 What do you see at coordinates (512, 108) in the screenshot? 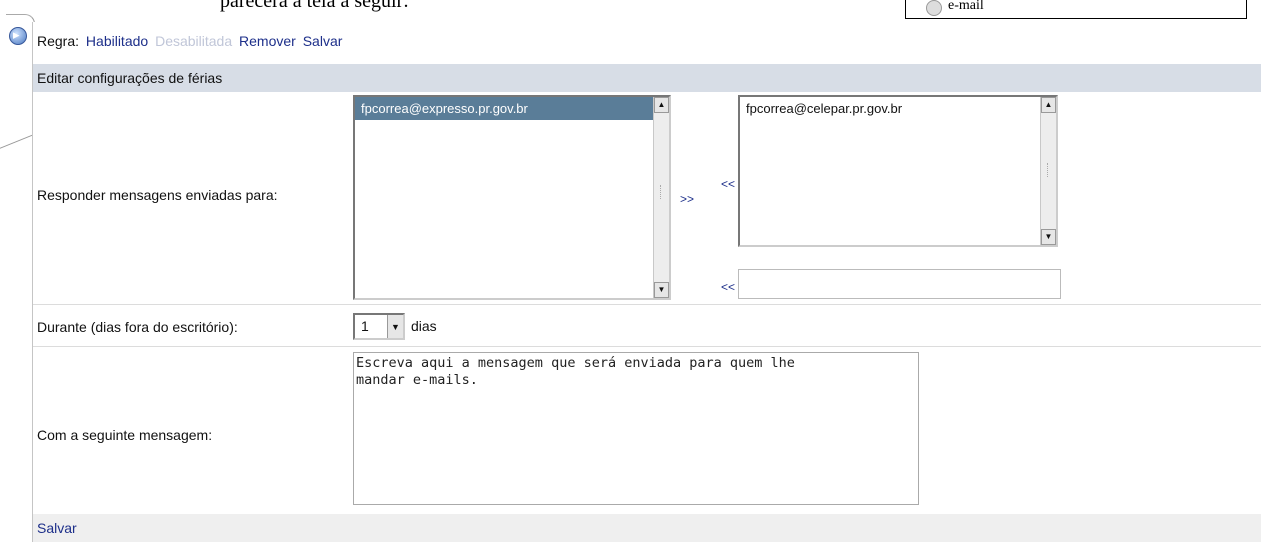
I see `list-item: fpcorrea@expresso.pr.gov.br` at bounding box center [512, 108].